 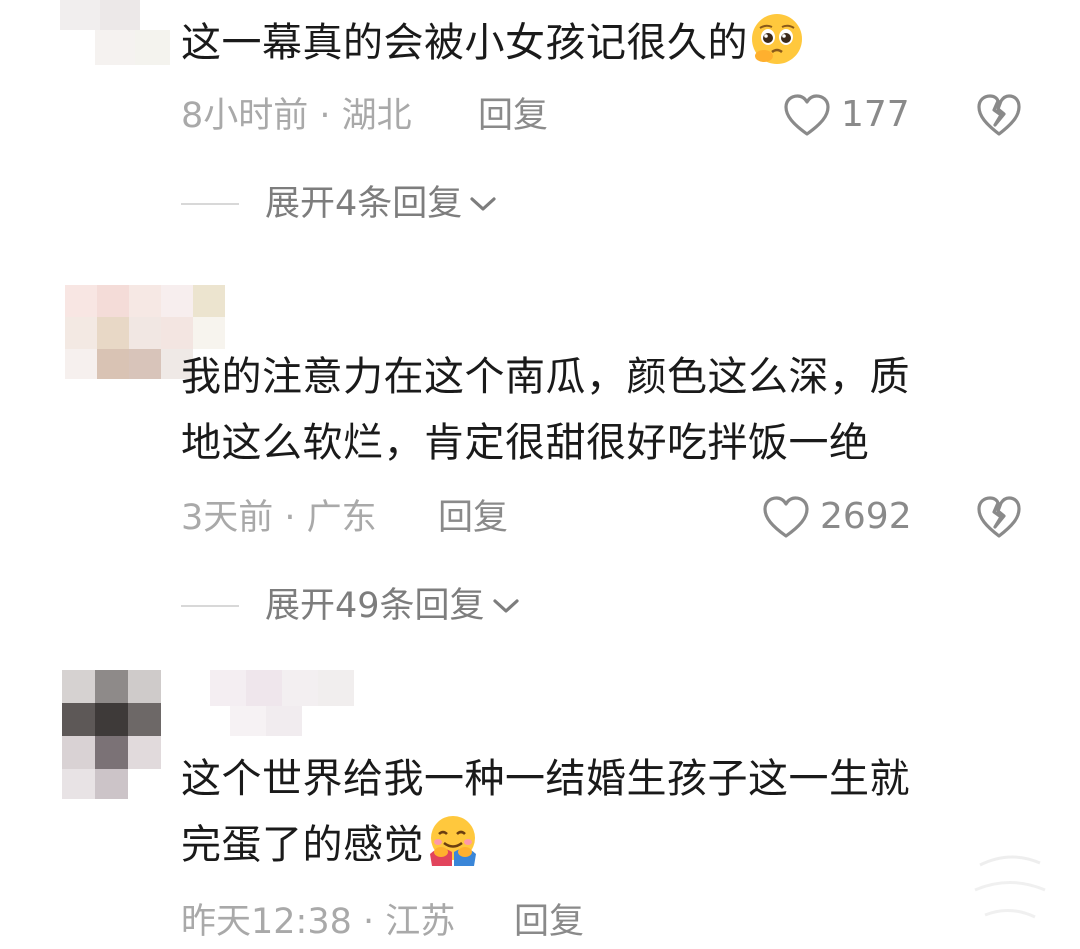 I want to click on hugging-face-emoji, so click(x=453, y=841).